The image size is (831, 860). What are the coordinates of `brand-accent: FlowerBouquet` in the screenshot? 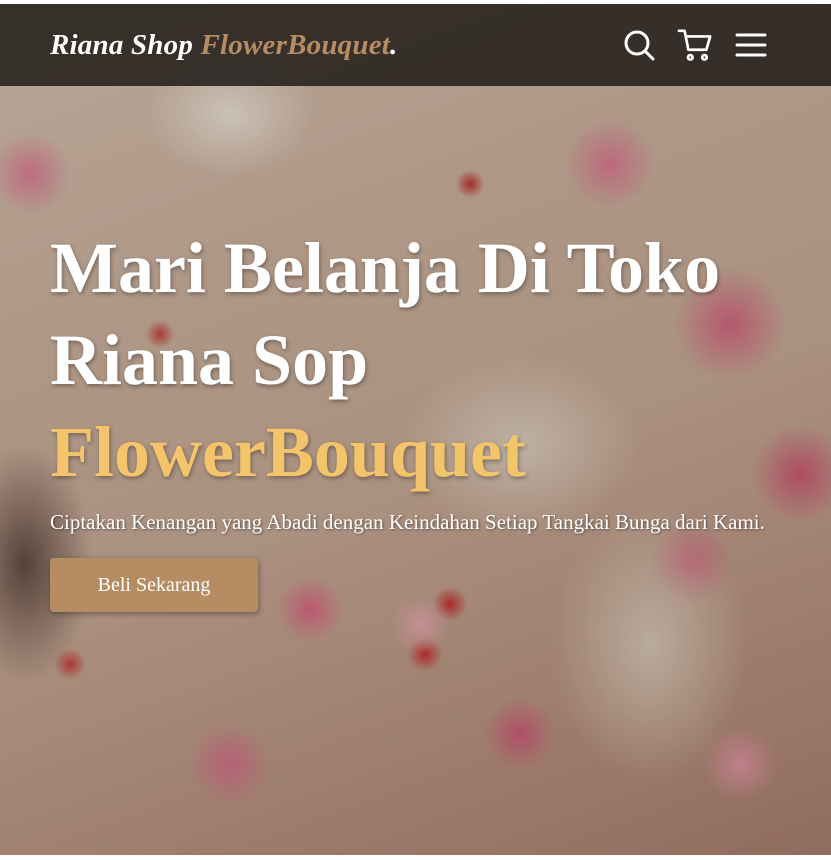 It's located at (295, 44).